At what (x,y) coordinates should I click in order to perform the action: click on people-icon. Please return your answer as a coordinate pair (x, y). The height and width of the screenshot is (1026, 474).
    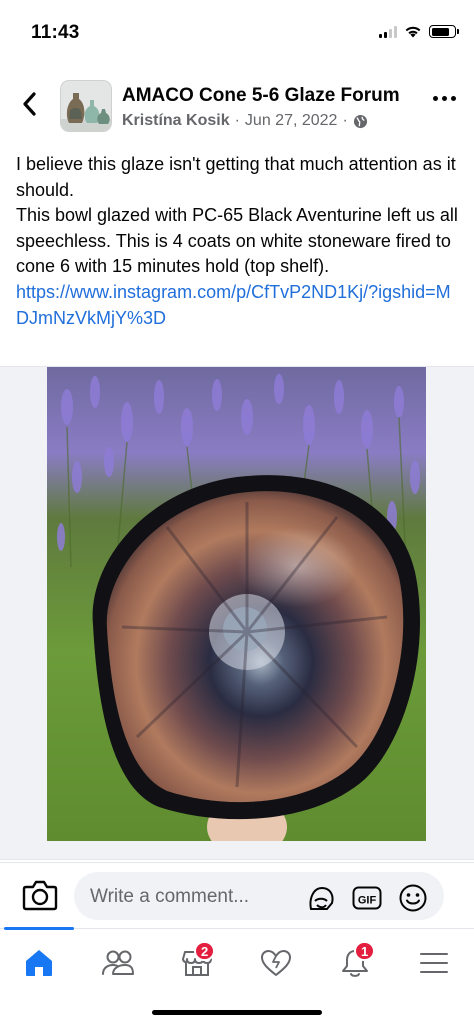
    Looking at the image, I should click on (118, 962).